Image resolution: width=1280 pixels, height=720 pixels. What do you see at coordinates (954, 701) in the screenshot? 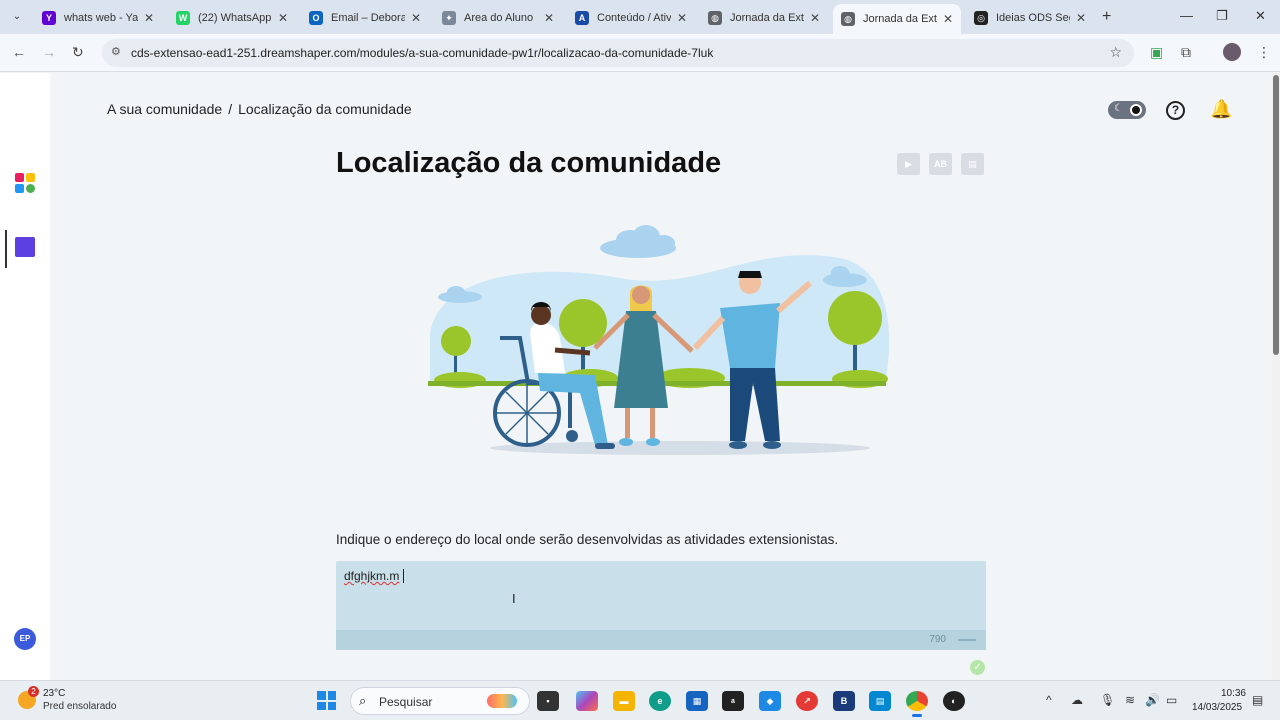
I see `media-app-icon: ◐` at bounding box center [954, 701].